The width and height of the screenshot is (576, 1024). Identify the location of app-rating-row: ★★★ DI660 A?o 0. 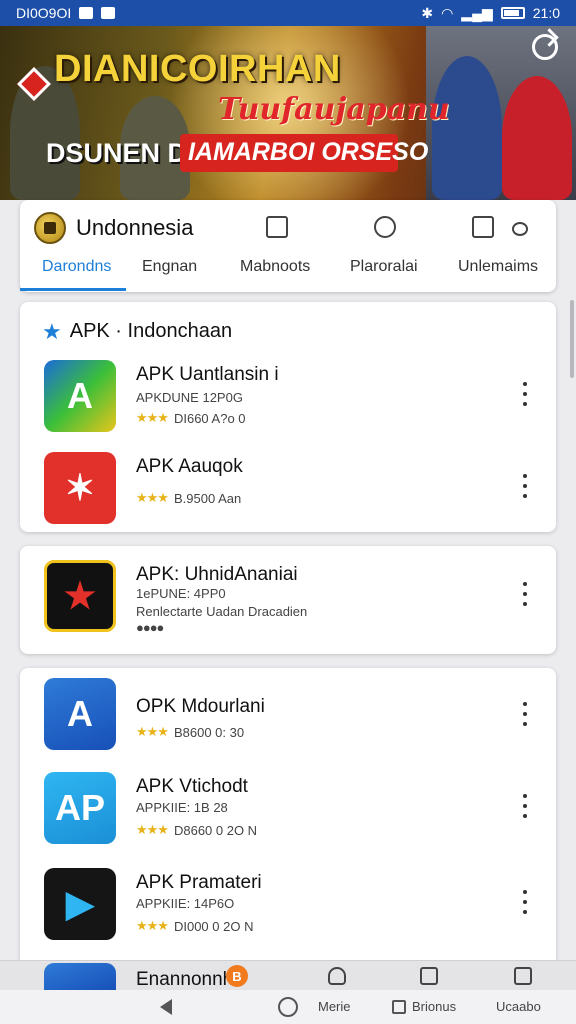
(191, 418).